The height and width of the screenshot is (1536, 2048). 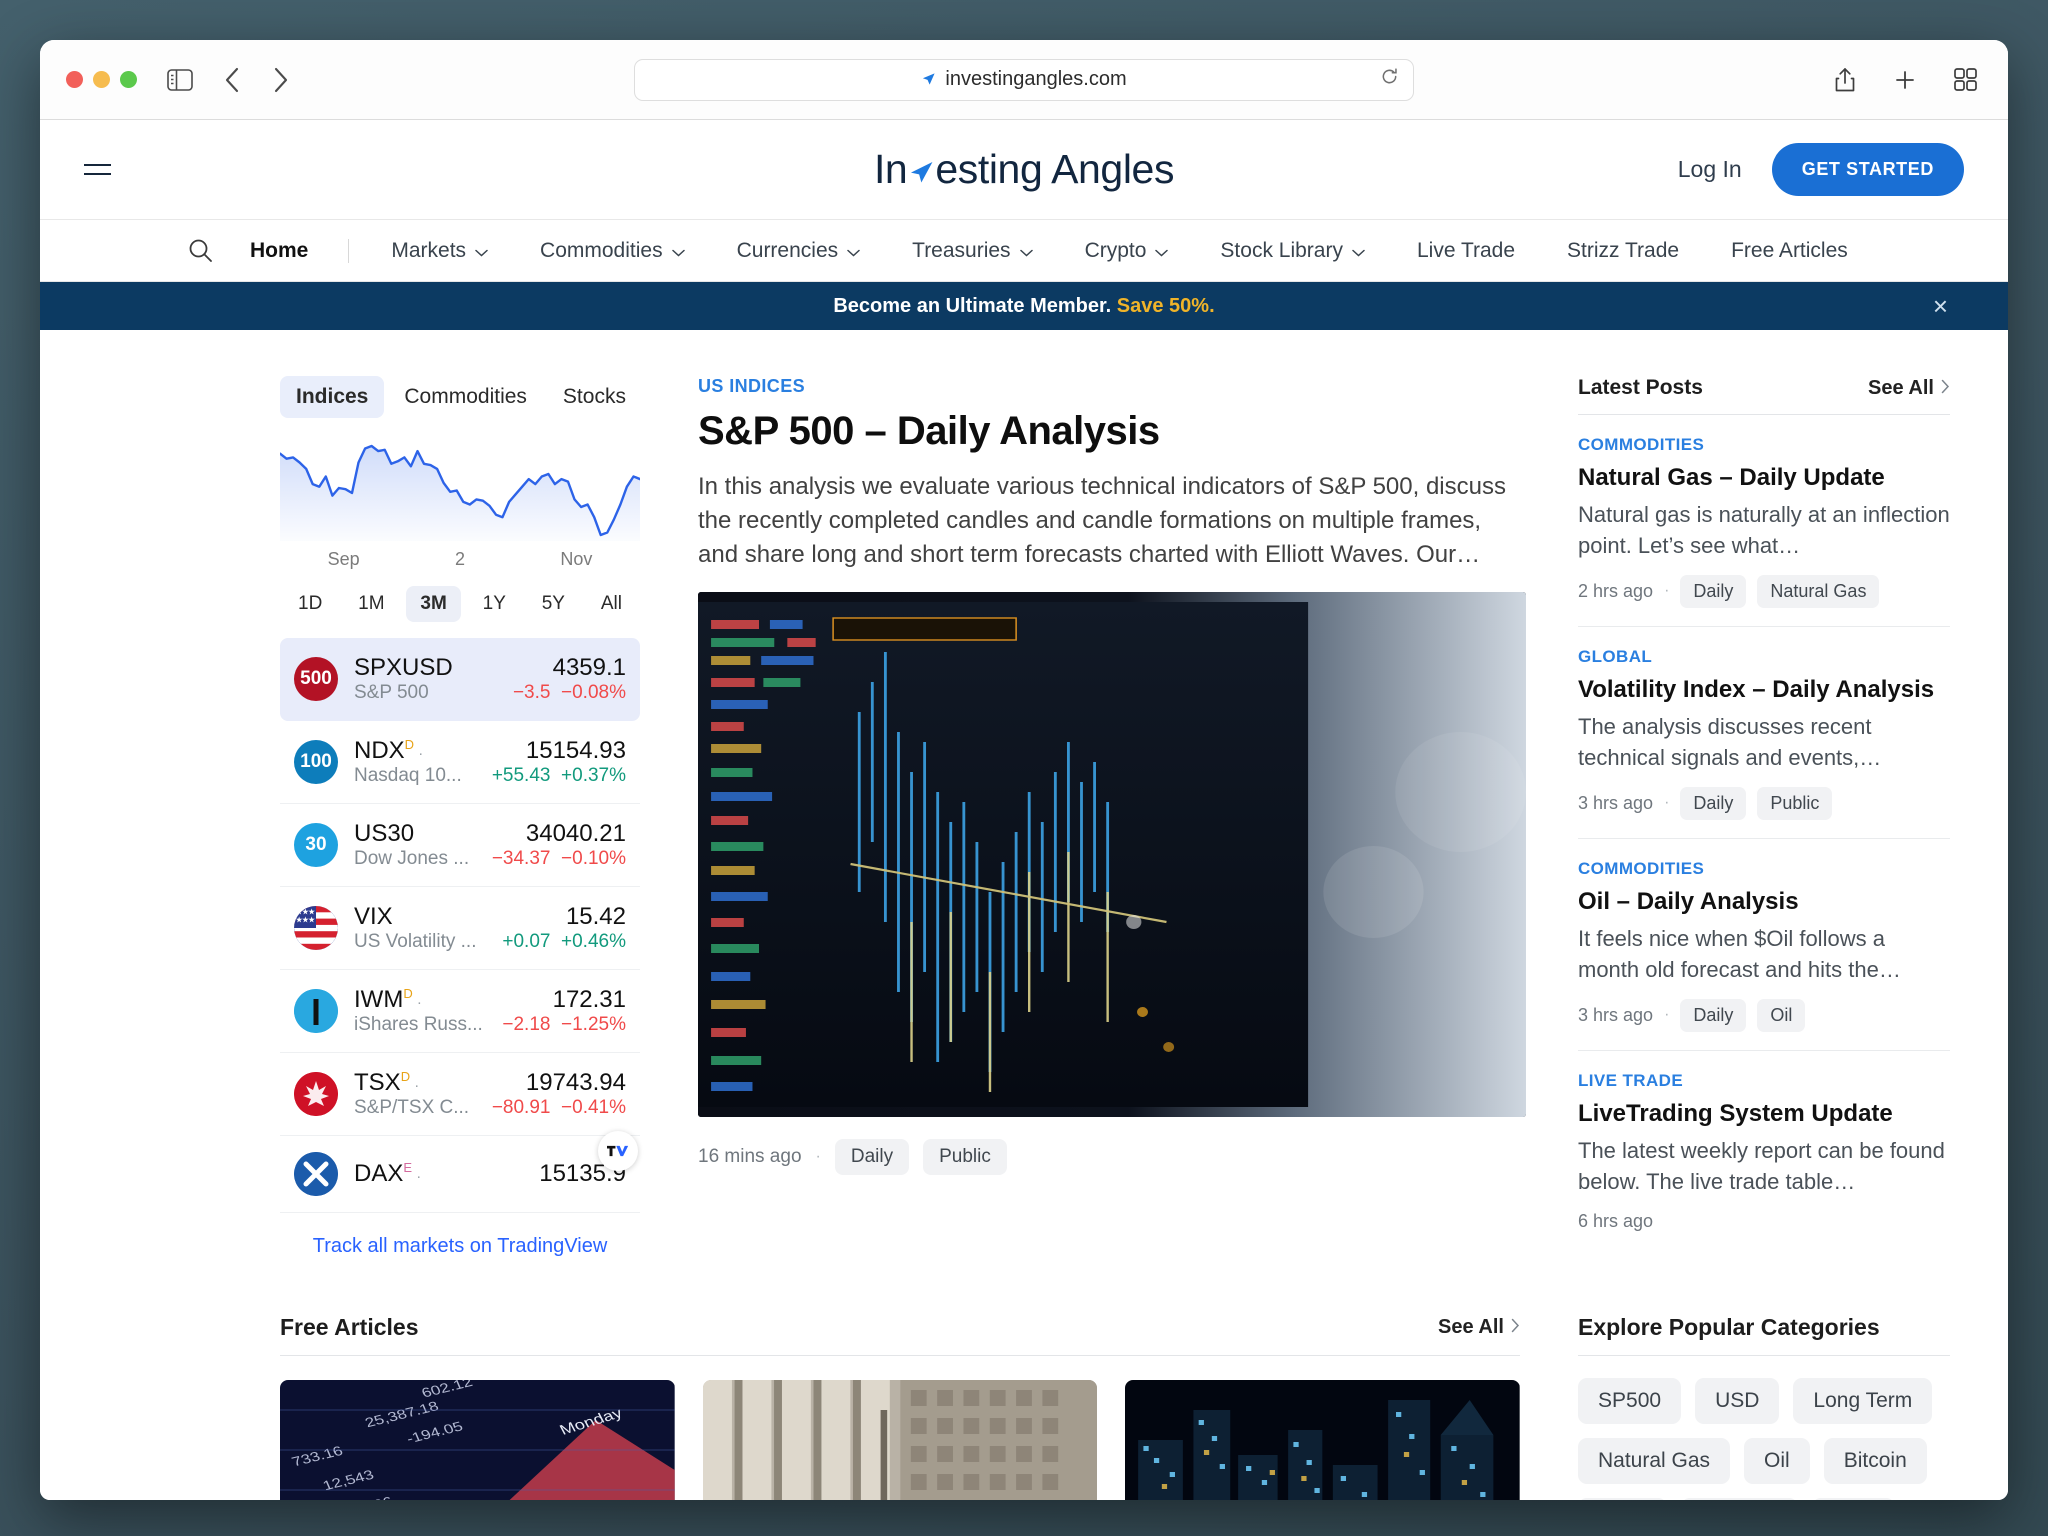 What do you see at coordinates (460, 1094) in the screenshot?
I see `ticker-row-tsx: TSXD · 19743.94 S&P/TSX C... −80.91 −0.41%` at bounding box center [460, 1094].